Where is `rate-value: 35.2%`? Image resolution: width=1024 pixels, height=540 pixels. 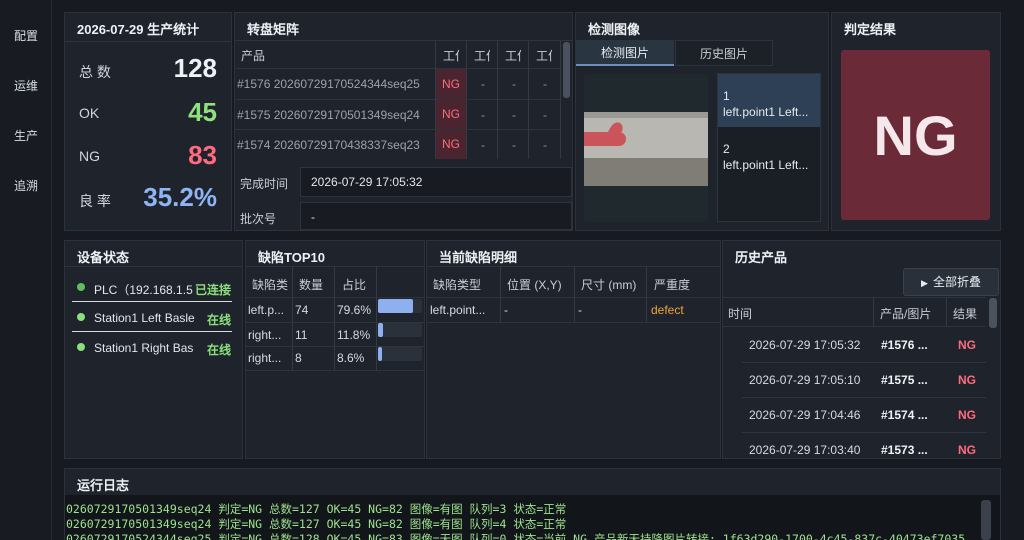
rate-value: 35.2% is located at coordinates (180, 197).